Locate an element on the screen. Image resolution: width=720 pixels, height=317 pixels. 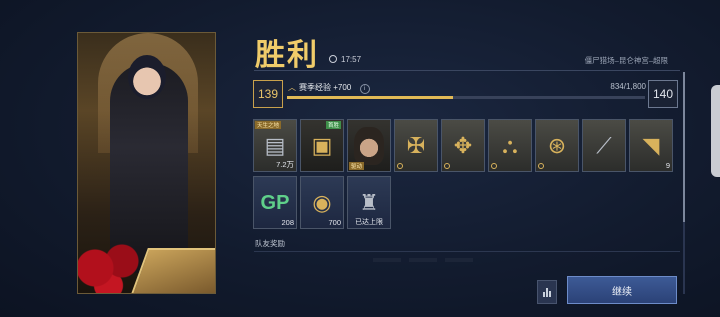
reward-tile-rifle: ⟋ is located at coordinates (604, 145).